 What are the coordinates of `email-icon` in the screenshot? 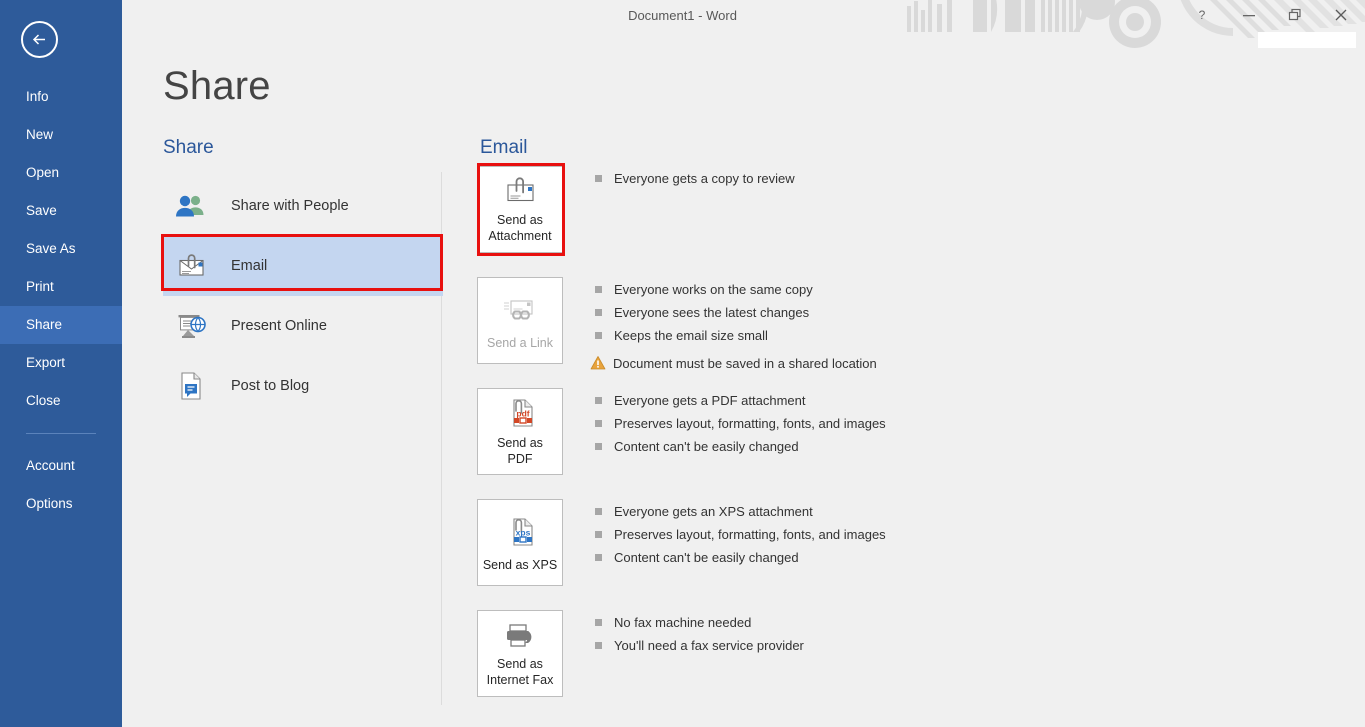 It's located at (191, 266).